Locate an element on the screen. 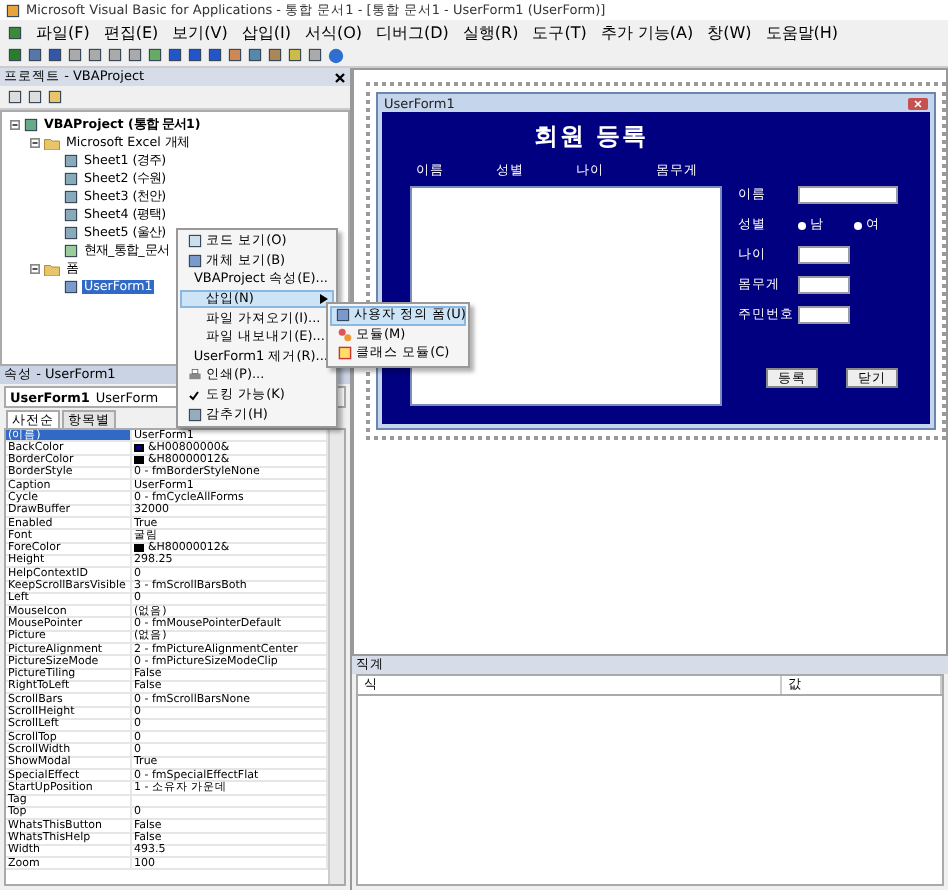 The width and height of the screenshot is (948, 890). menu-item: 실행(R) is located at coordinates (490, 32).